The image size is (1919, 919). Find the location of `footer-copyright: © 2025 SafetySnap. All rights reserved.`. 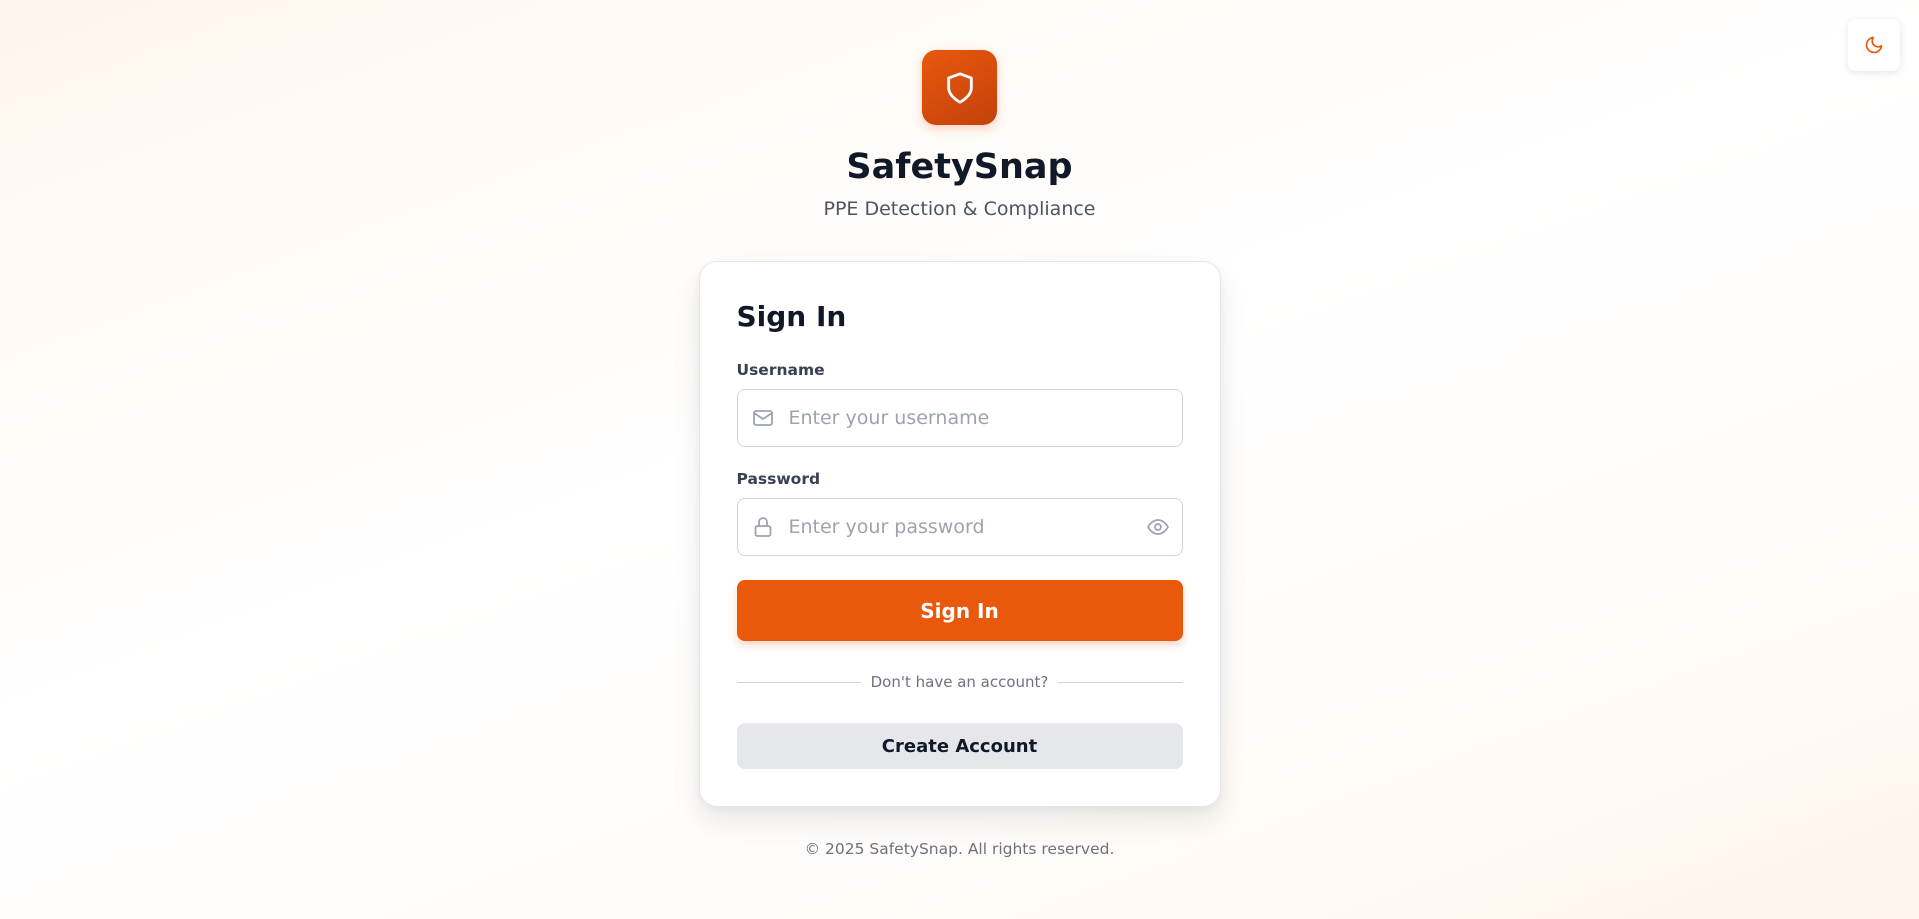

footer-copyright: © 2025 SafetySnap. All rights reserved. is located at coordinates (959, 849).